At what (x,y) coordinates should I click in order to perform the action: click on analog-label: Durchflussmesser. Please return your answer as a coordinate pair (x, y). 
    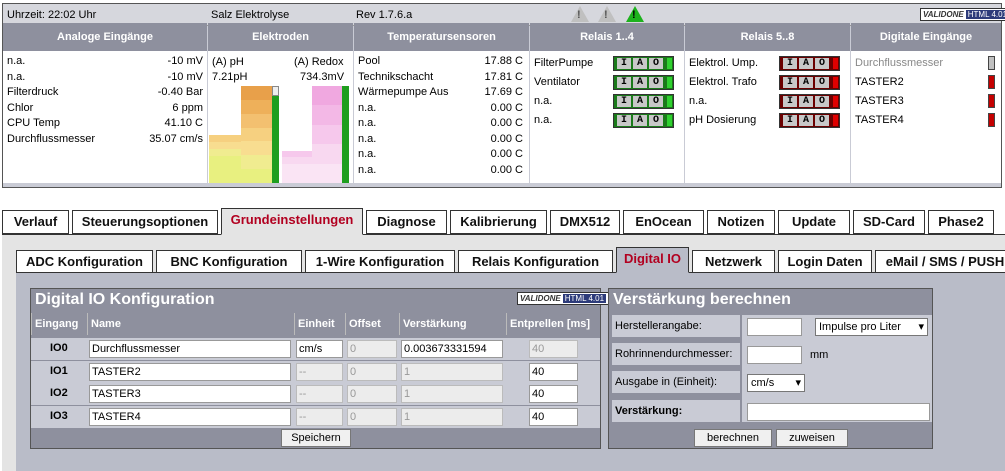
    Looking at the image, I should click on (51, 138).